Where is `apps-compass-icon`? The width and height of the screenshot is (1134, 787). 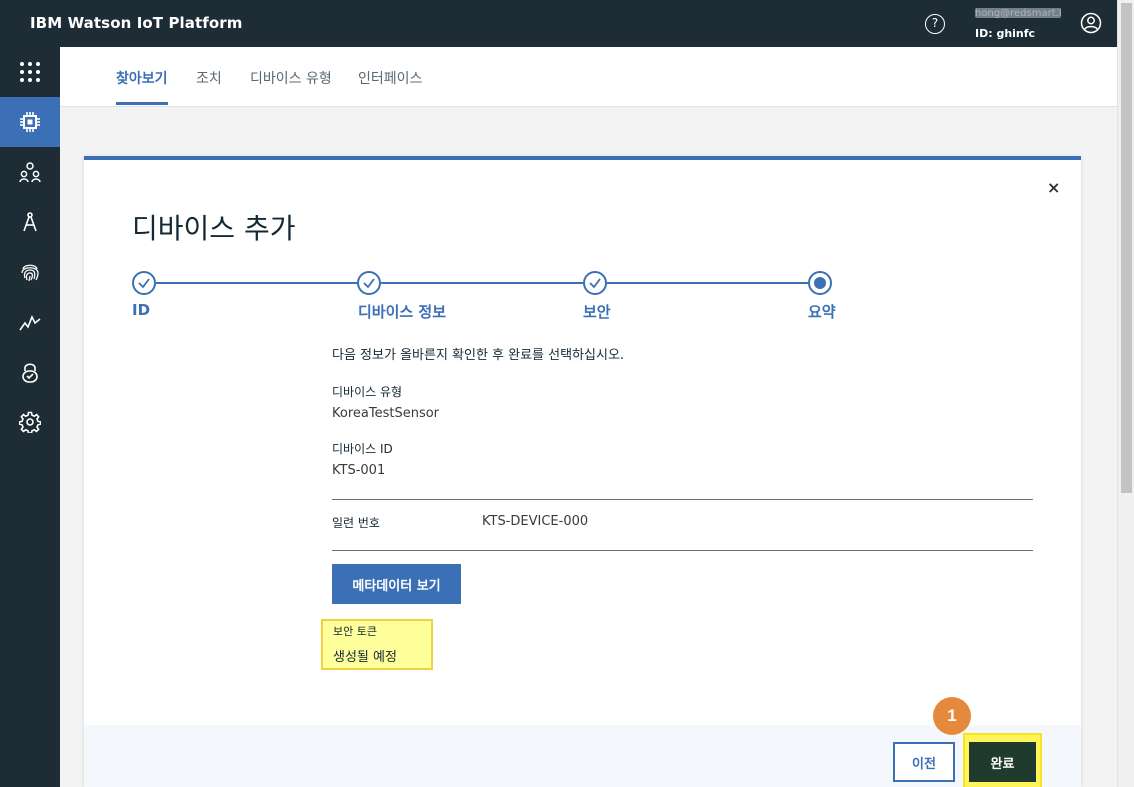
apps-compass-icon is located at coordinates (30, 222).